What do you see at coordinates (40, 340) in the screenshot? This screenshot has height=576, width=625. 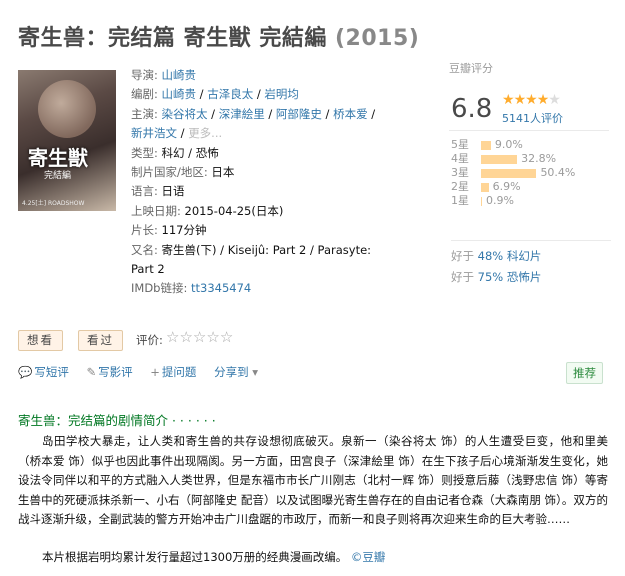 I see `want-to-watch-button: 想看` at bounding box center [40, 340].